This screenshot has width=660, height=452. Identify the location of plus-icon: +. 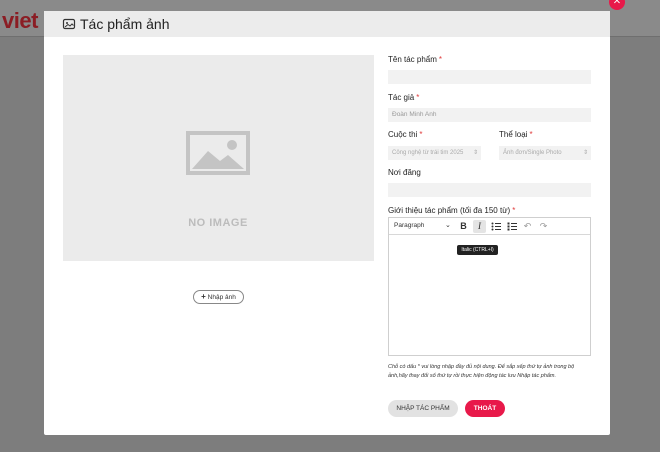
(203, 296).